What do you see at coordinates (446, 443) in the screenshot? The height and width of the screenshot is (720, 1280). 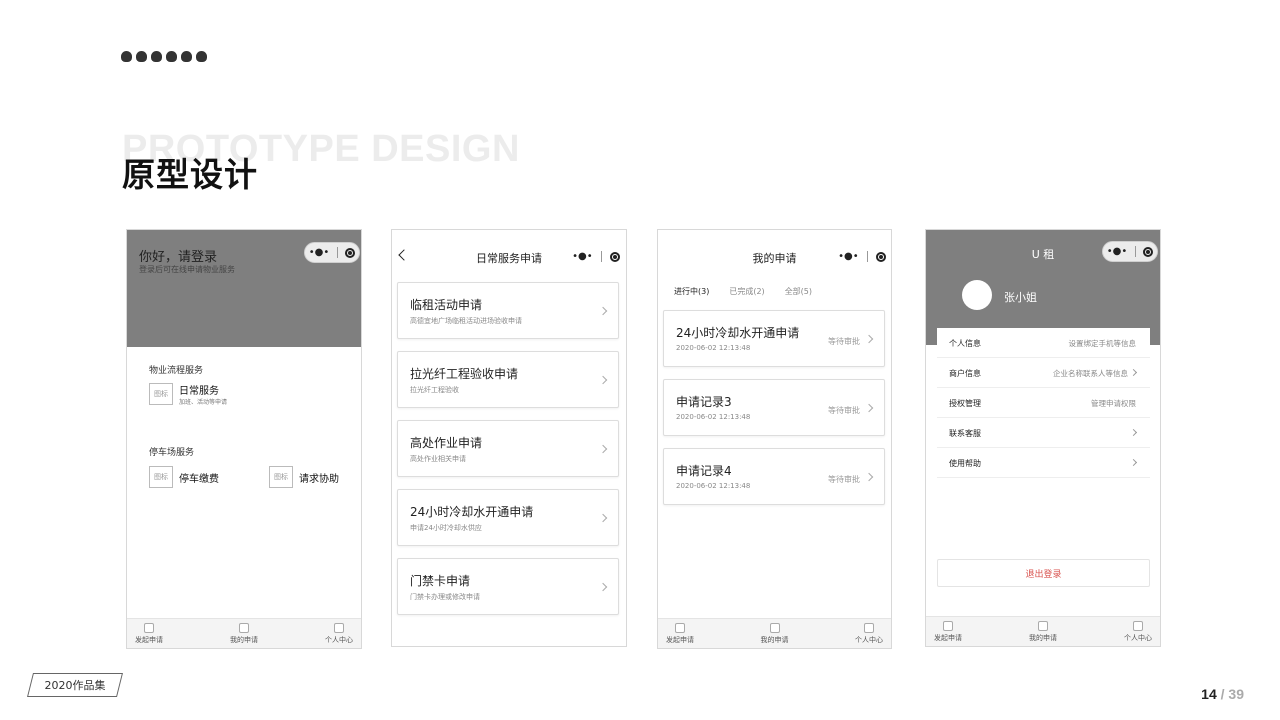 I see `card-title: 高处作业申请` at bounding box center [446, 443].